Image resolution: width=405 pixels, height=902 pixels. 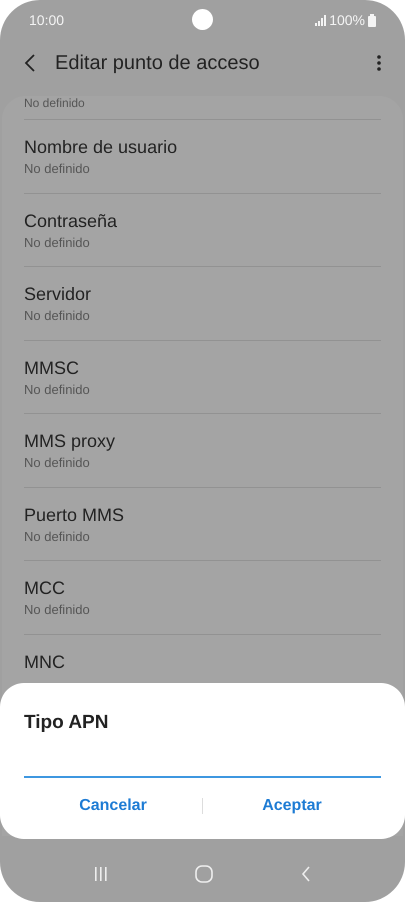 I want to click on setting-label: MMS proxy, so click(x=70, y=441).